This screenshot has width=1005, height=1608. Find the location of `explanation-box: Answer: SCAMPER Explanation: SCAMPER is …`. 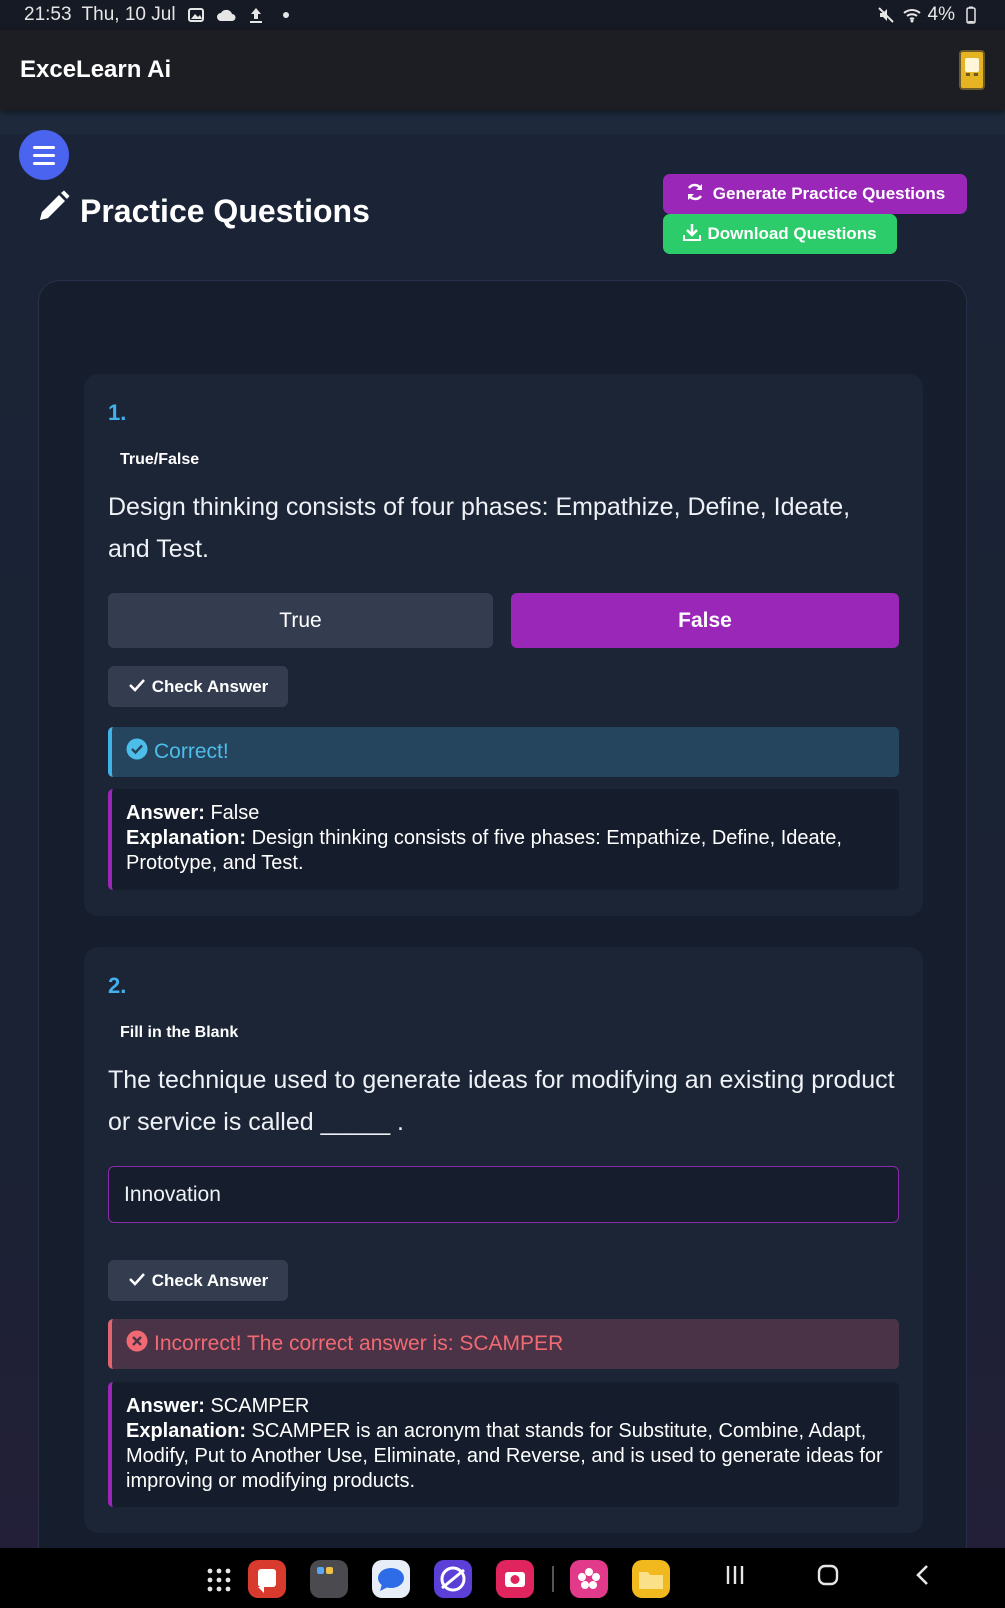

explanation-box: Answer: SCAMPER Explanation: SCAMPER is … is located at coordinates (503, 1444).